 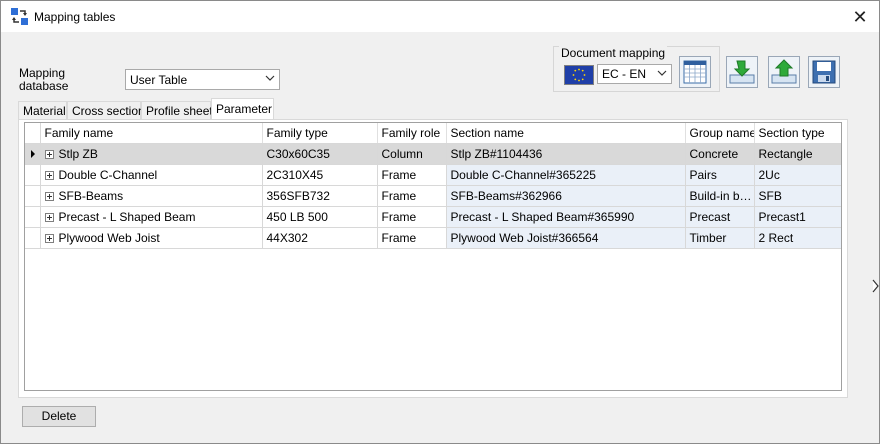 I want to click on cell-family-name-text: Double C-Channel, so click(x=108, y=175).